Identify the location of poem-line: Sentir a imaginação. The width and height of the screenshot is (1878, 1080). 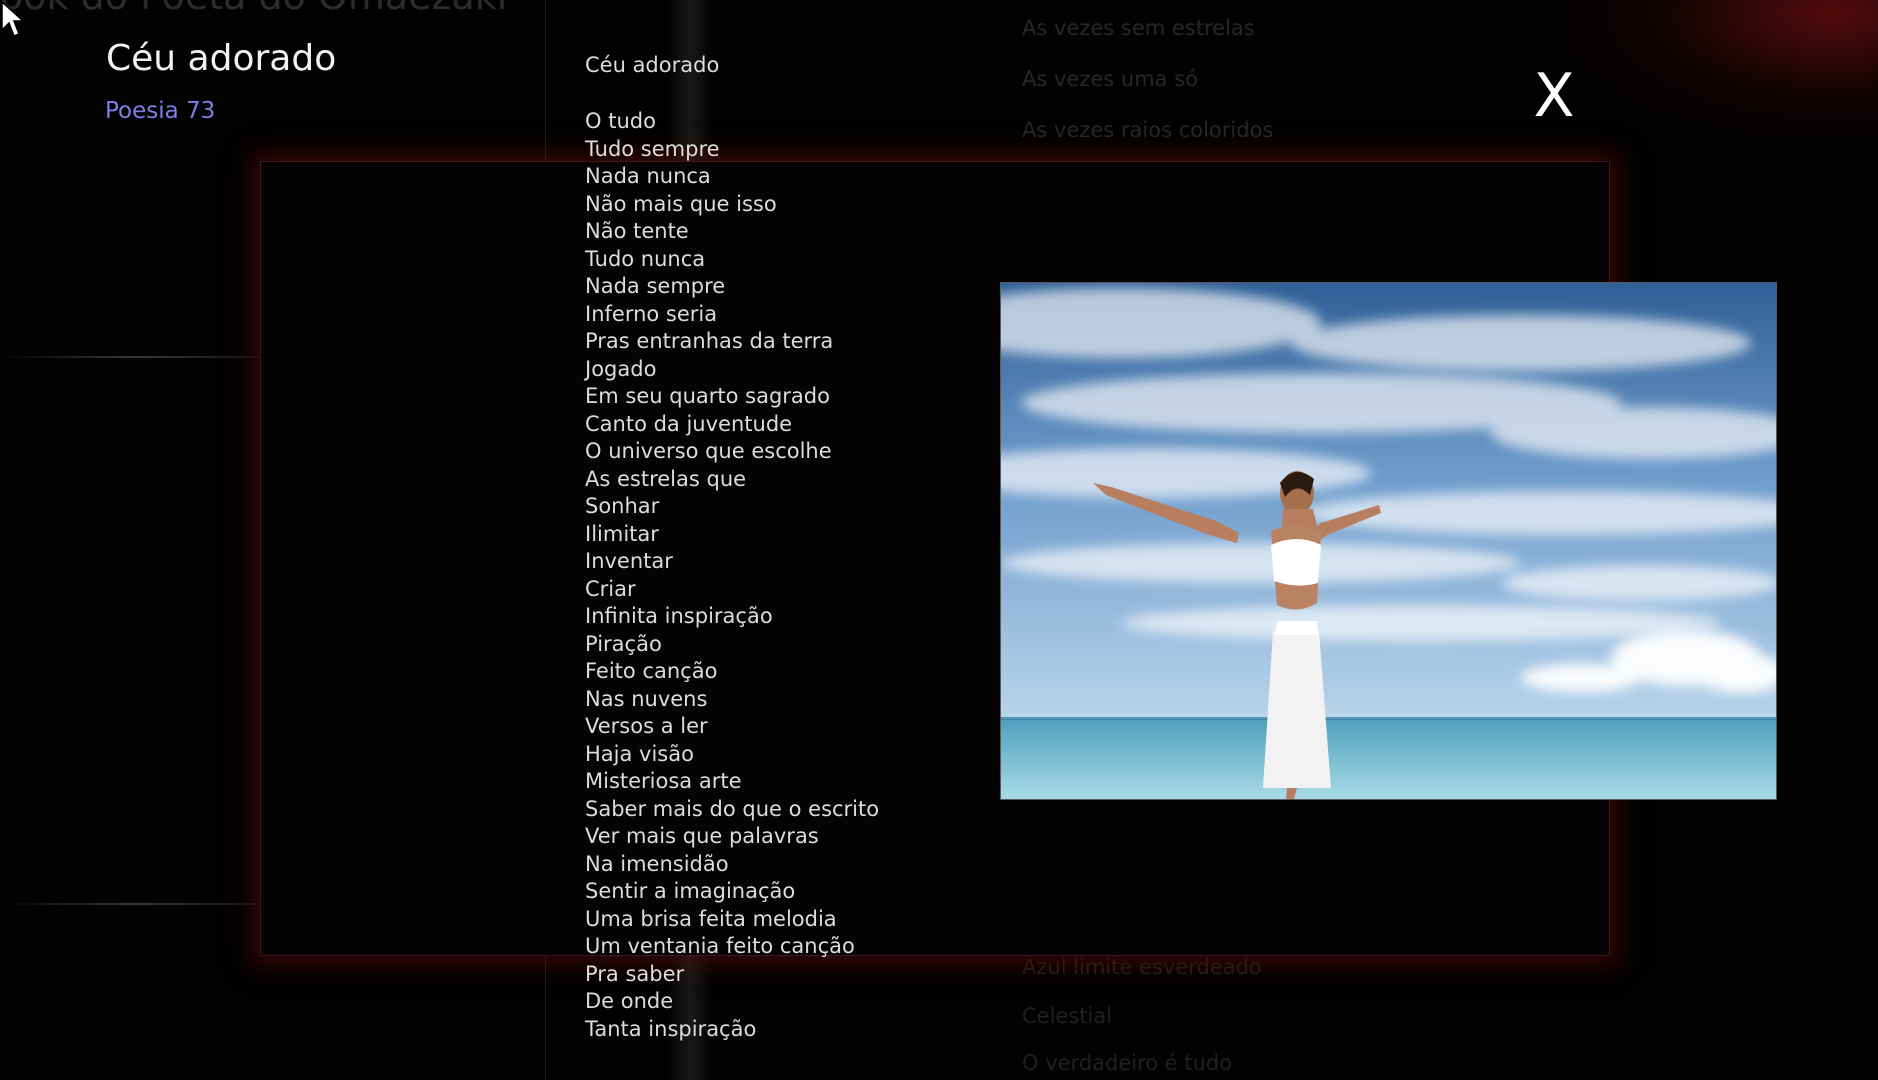
(690, 891).